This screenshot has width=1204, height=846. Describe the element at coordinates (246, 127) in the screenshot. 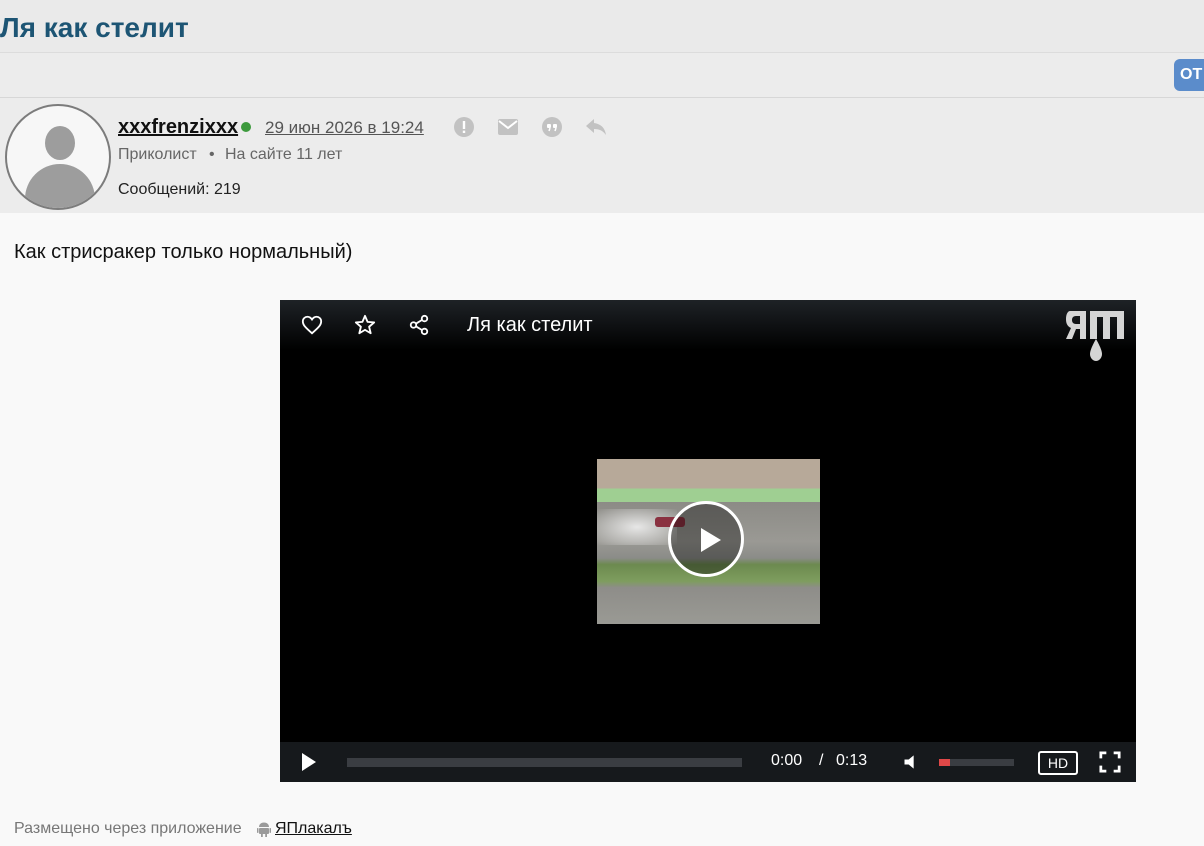

I see `online-status-dot` at that location.